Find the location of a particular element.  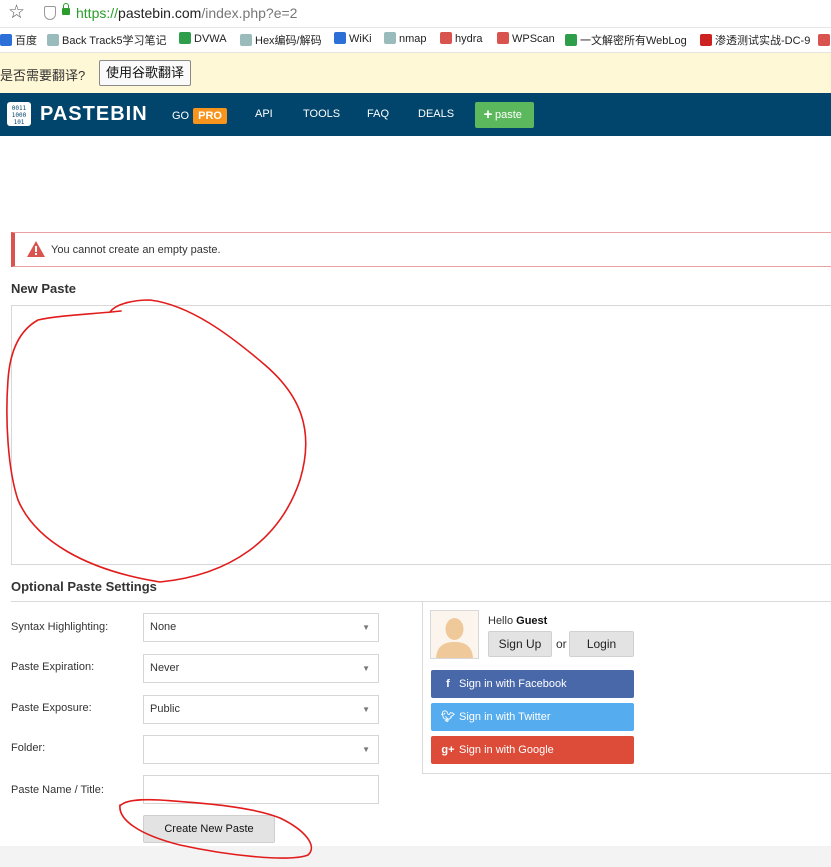

error-alert: You cannot create an empty paste. is located at coordinates (421, 249).